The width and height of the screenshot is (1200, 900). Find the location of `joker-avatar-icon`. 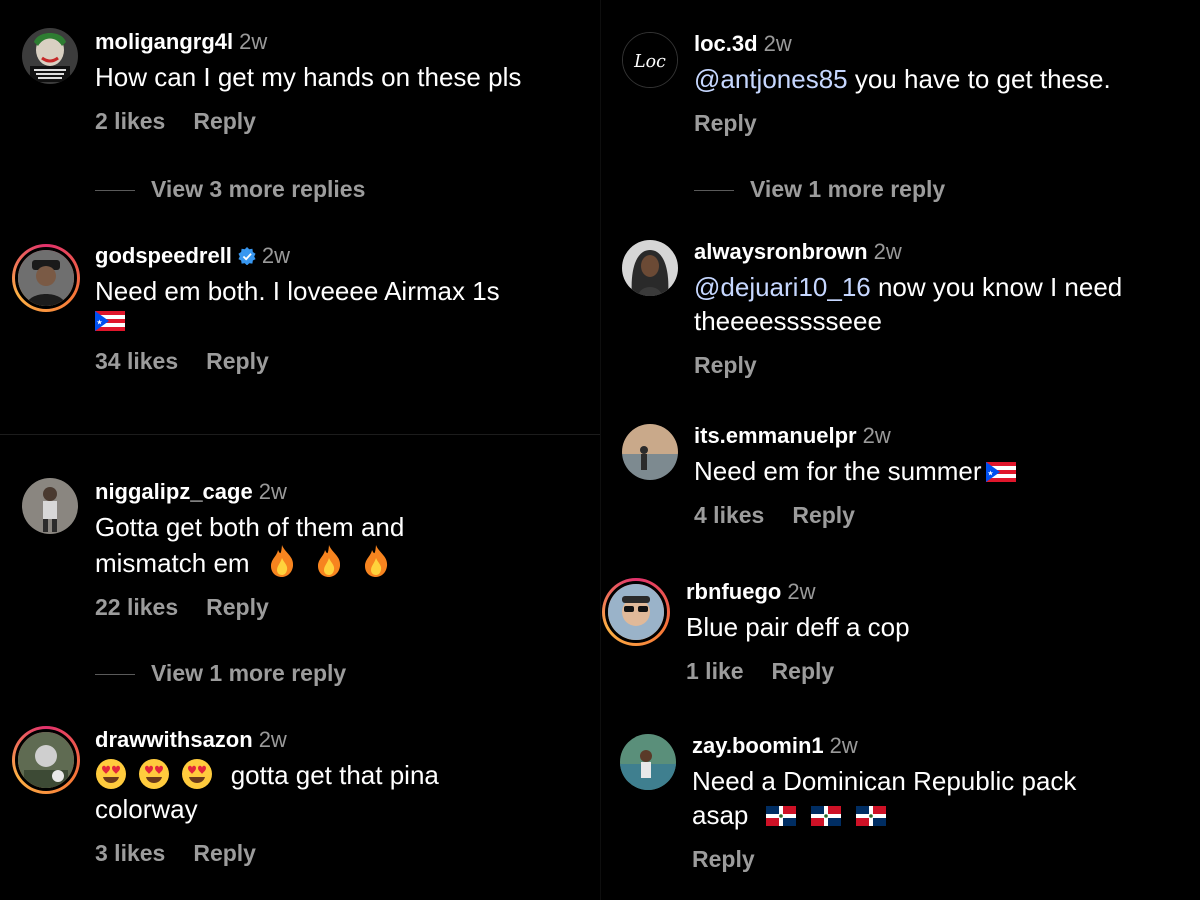

joker-avatar-icon is located at coordinates (50, 56).